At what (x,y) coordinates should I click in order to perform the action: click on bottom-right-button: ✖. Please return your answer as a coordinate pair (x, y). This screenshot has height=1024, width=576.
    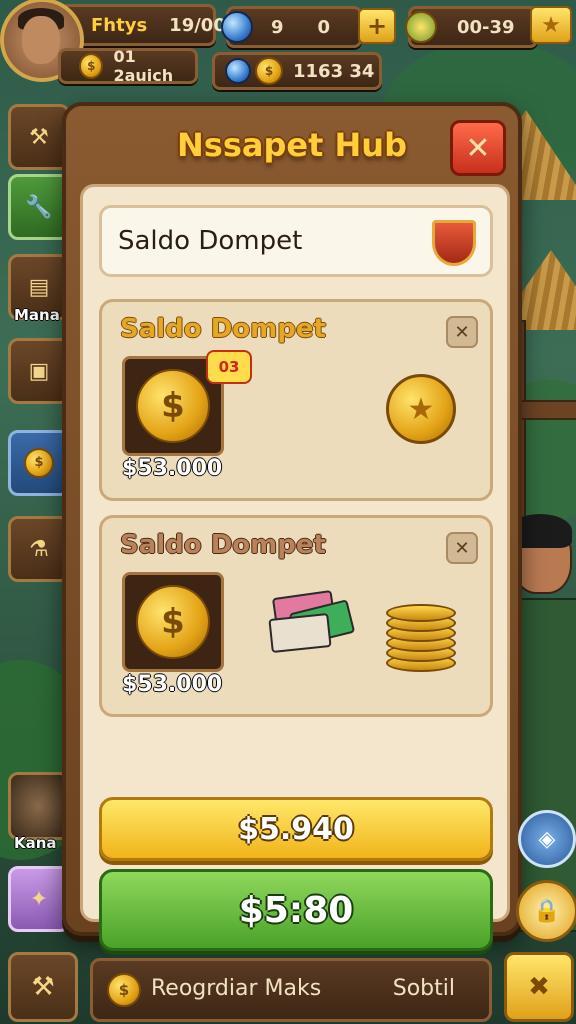
    Looking at the image, I should click on (539, 987).